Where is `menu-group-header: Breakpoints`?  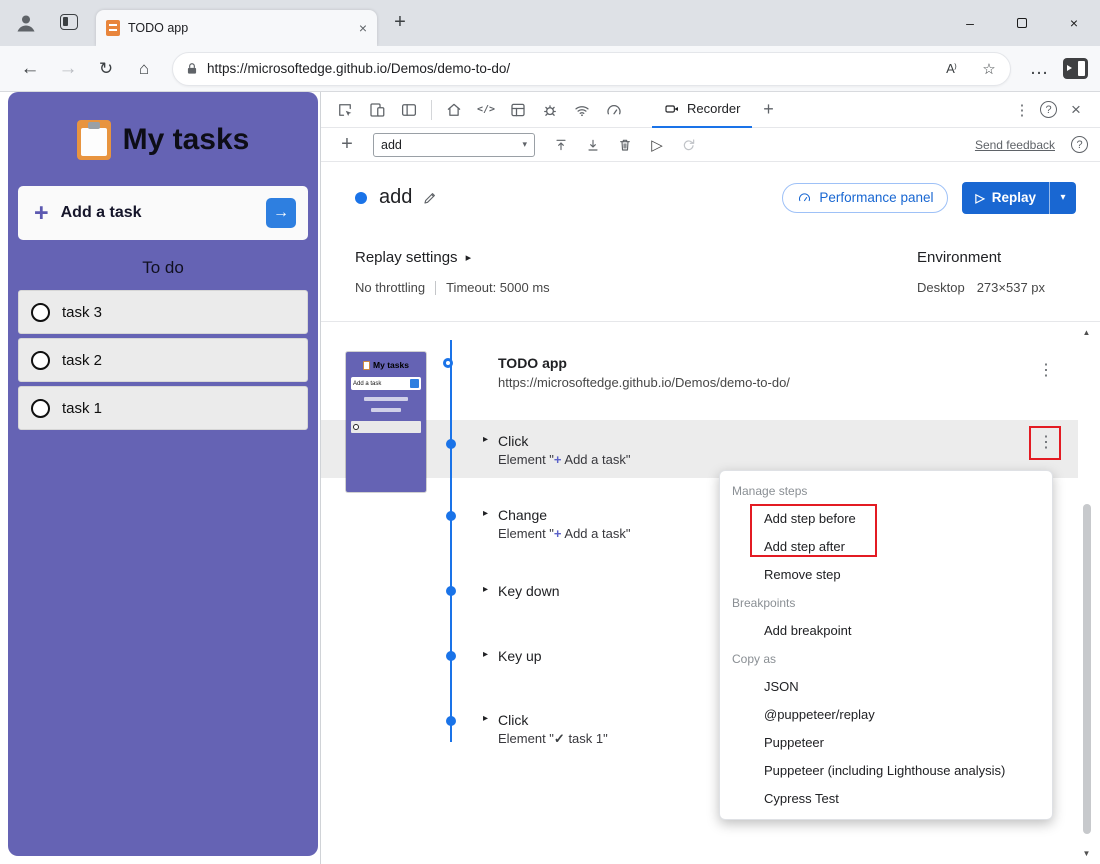 menu-group-header: Breakpoints is located at coordinates (764, 603).